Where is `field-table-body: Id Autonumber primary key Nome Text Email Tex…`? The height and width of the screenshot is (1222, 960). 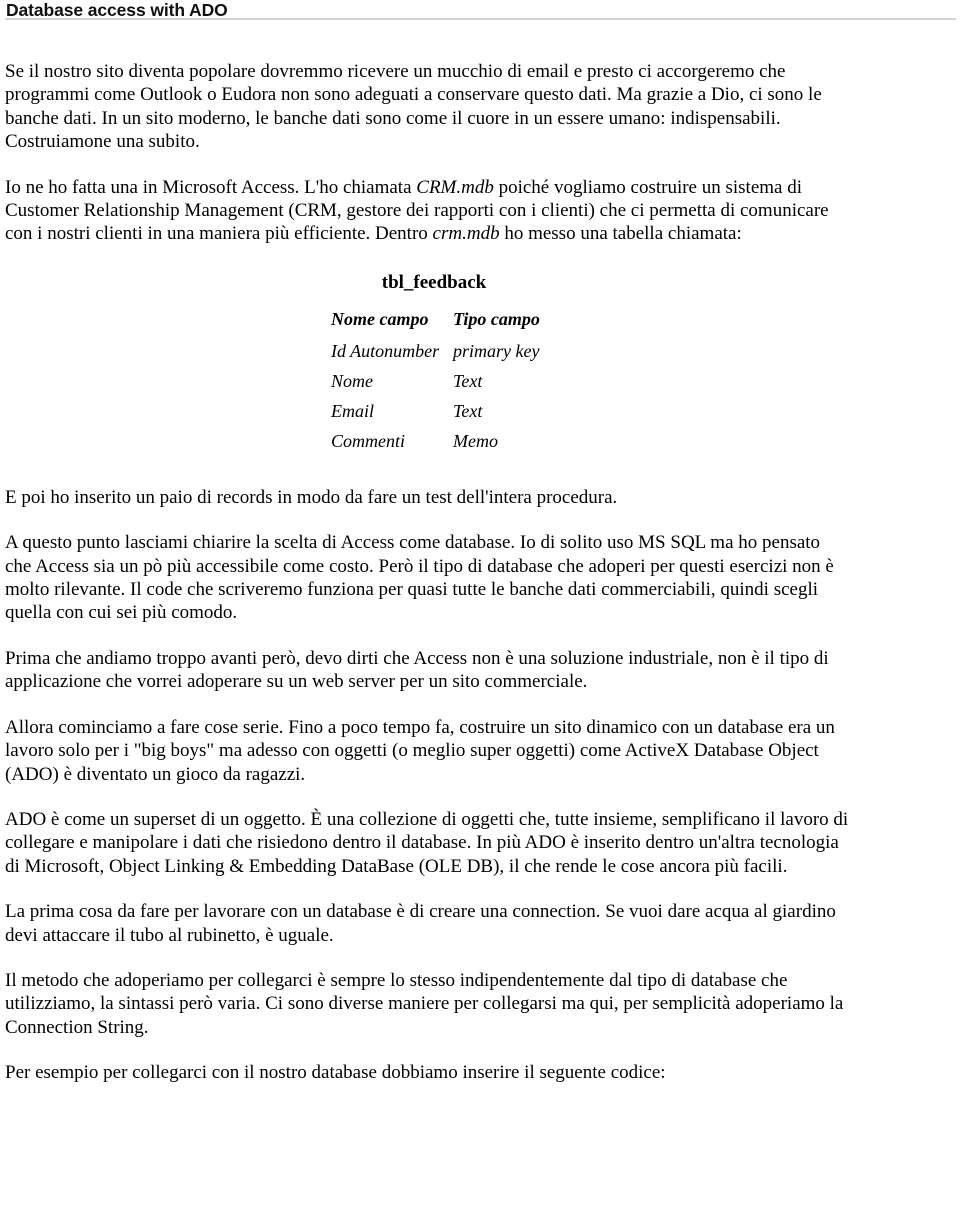 field-table-body: Id Autonumber primary key Nome Text Email Tex… is located at coordinates (435, 400).